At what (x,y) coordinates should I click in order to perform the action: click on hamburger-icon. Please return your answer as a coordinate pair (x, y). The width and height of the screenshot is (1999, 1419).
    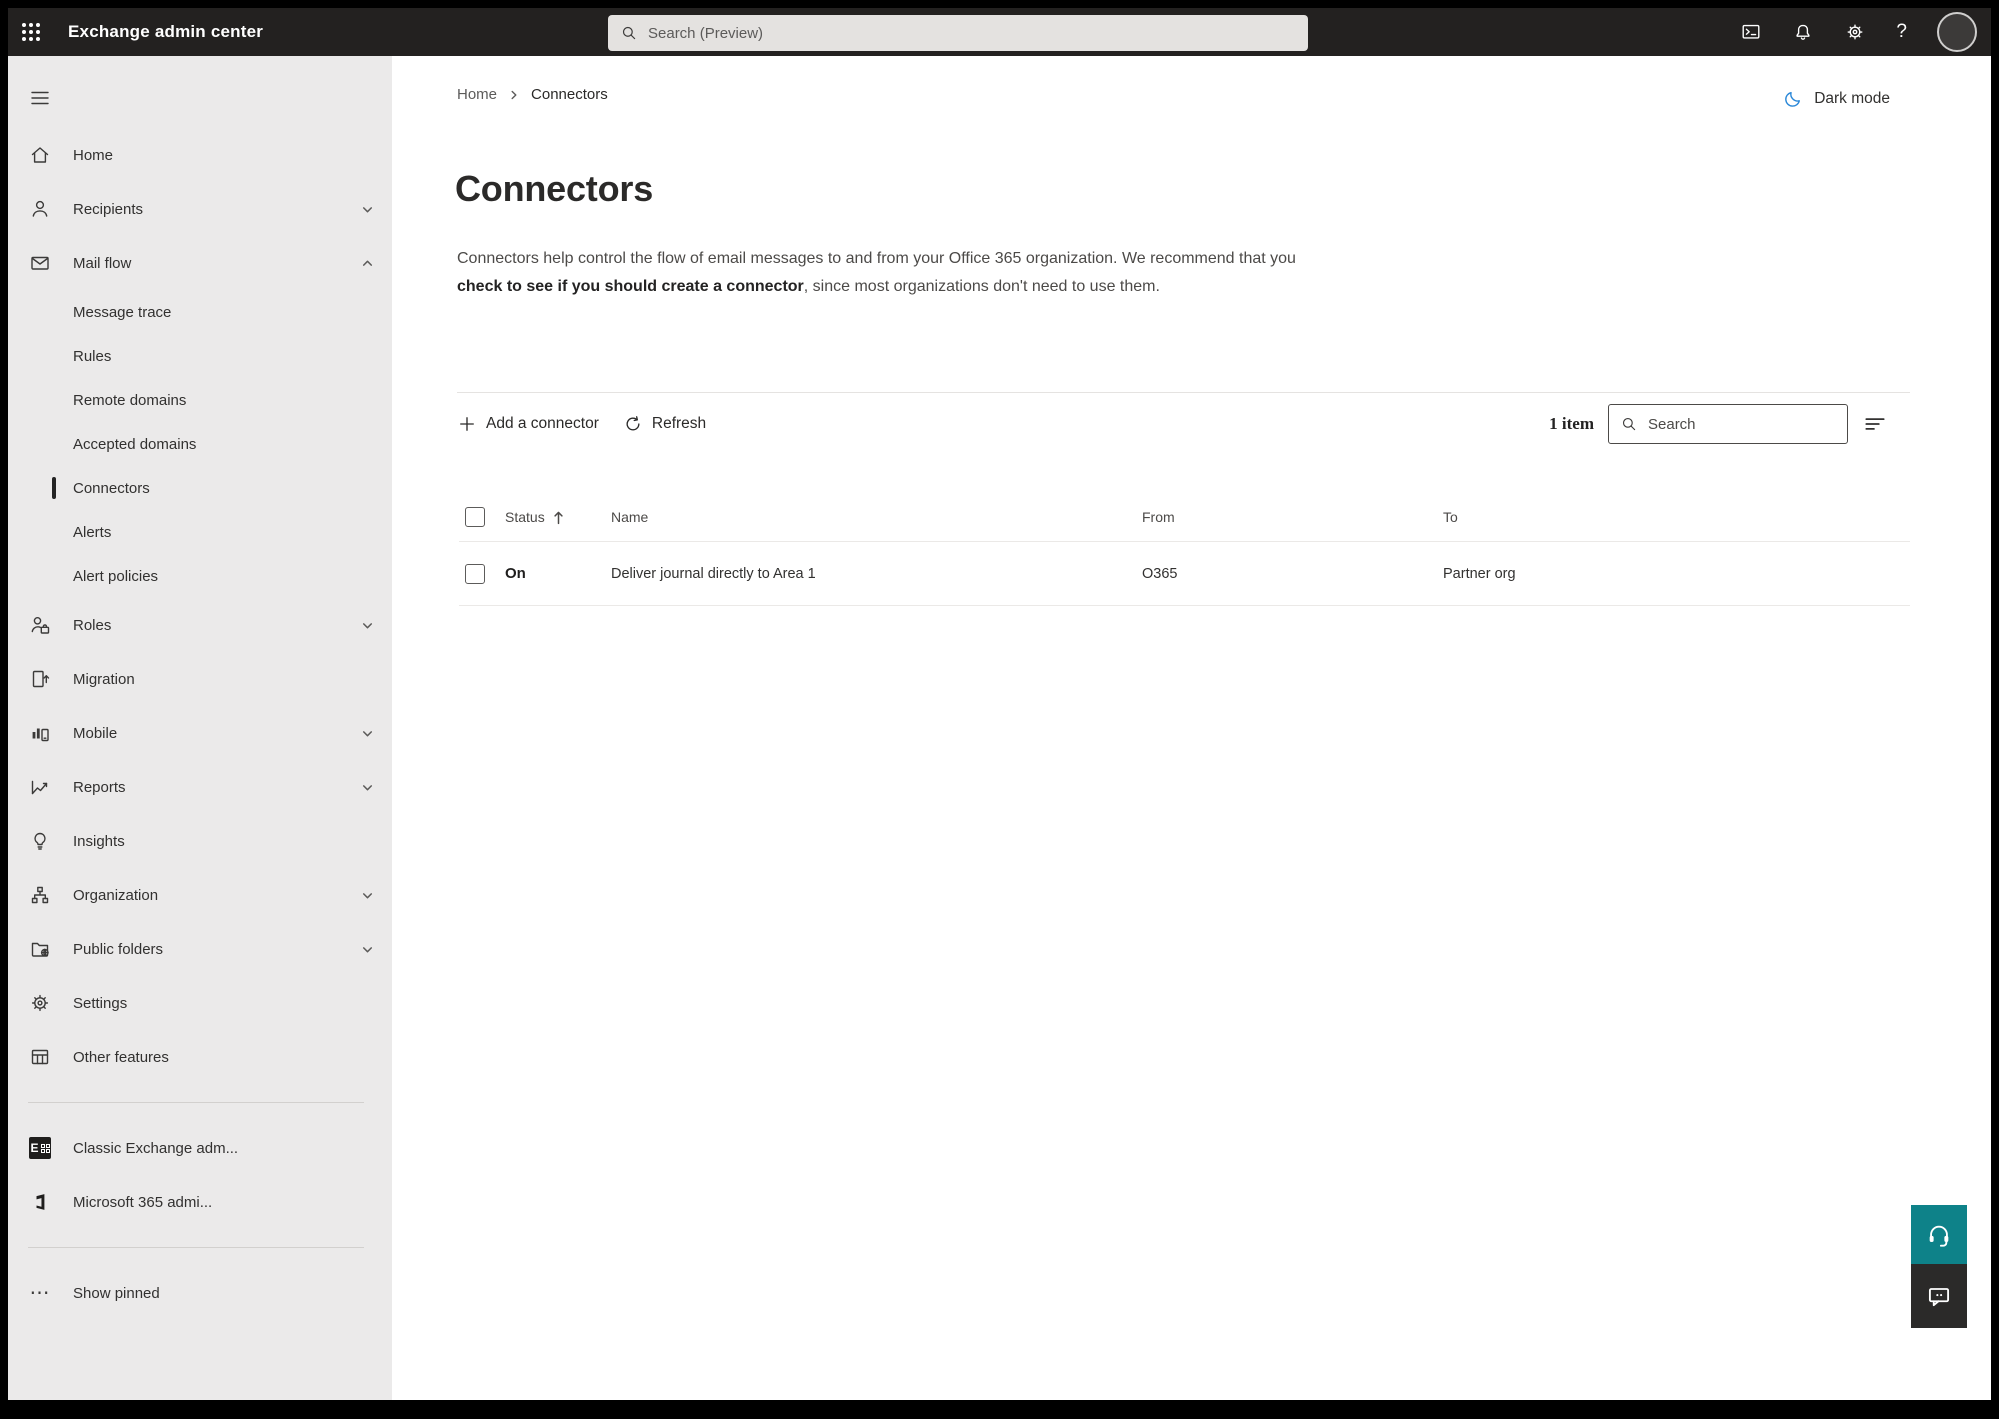
    Looking at the image, I should click on (40, 98).